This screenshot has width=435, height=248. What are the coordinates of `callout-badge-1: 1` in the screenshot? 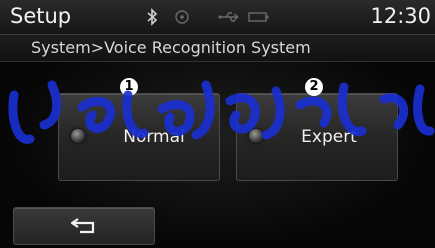 It's located at (129, 87).